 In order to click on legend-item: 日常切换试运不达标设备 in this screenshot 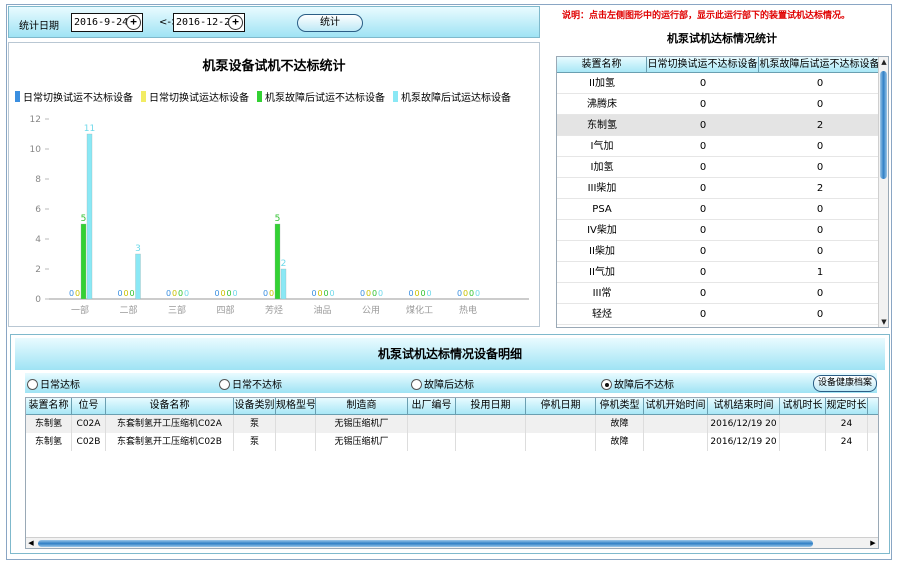, I will do `click(74, 96)`.